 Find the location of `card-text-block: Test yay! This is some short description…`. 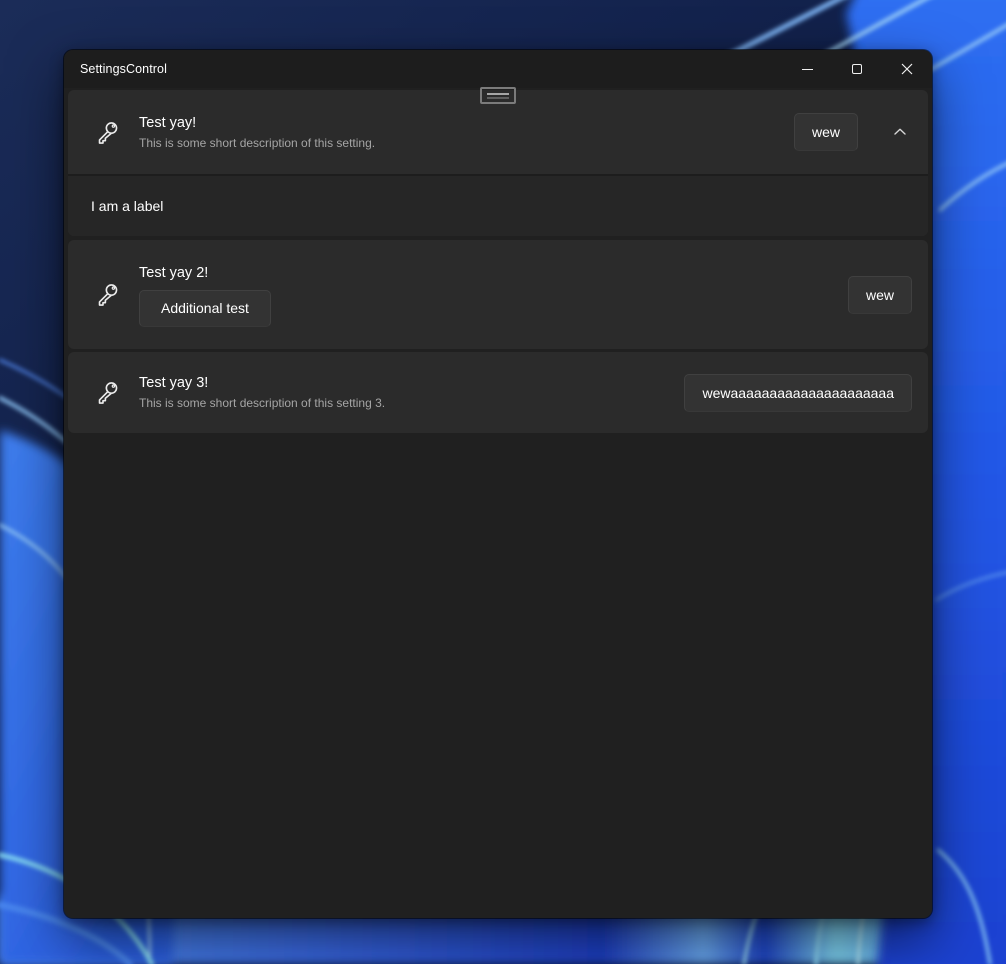

card-text-block: Test yay! This is some short description… is located at coordinates (466, 132).